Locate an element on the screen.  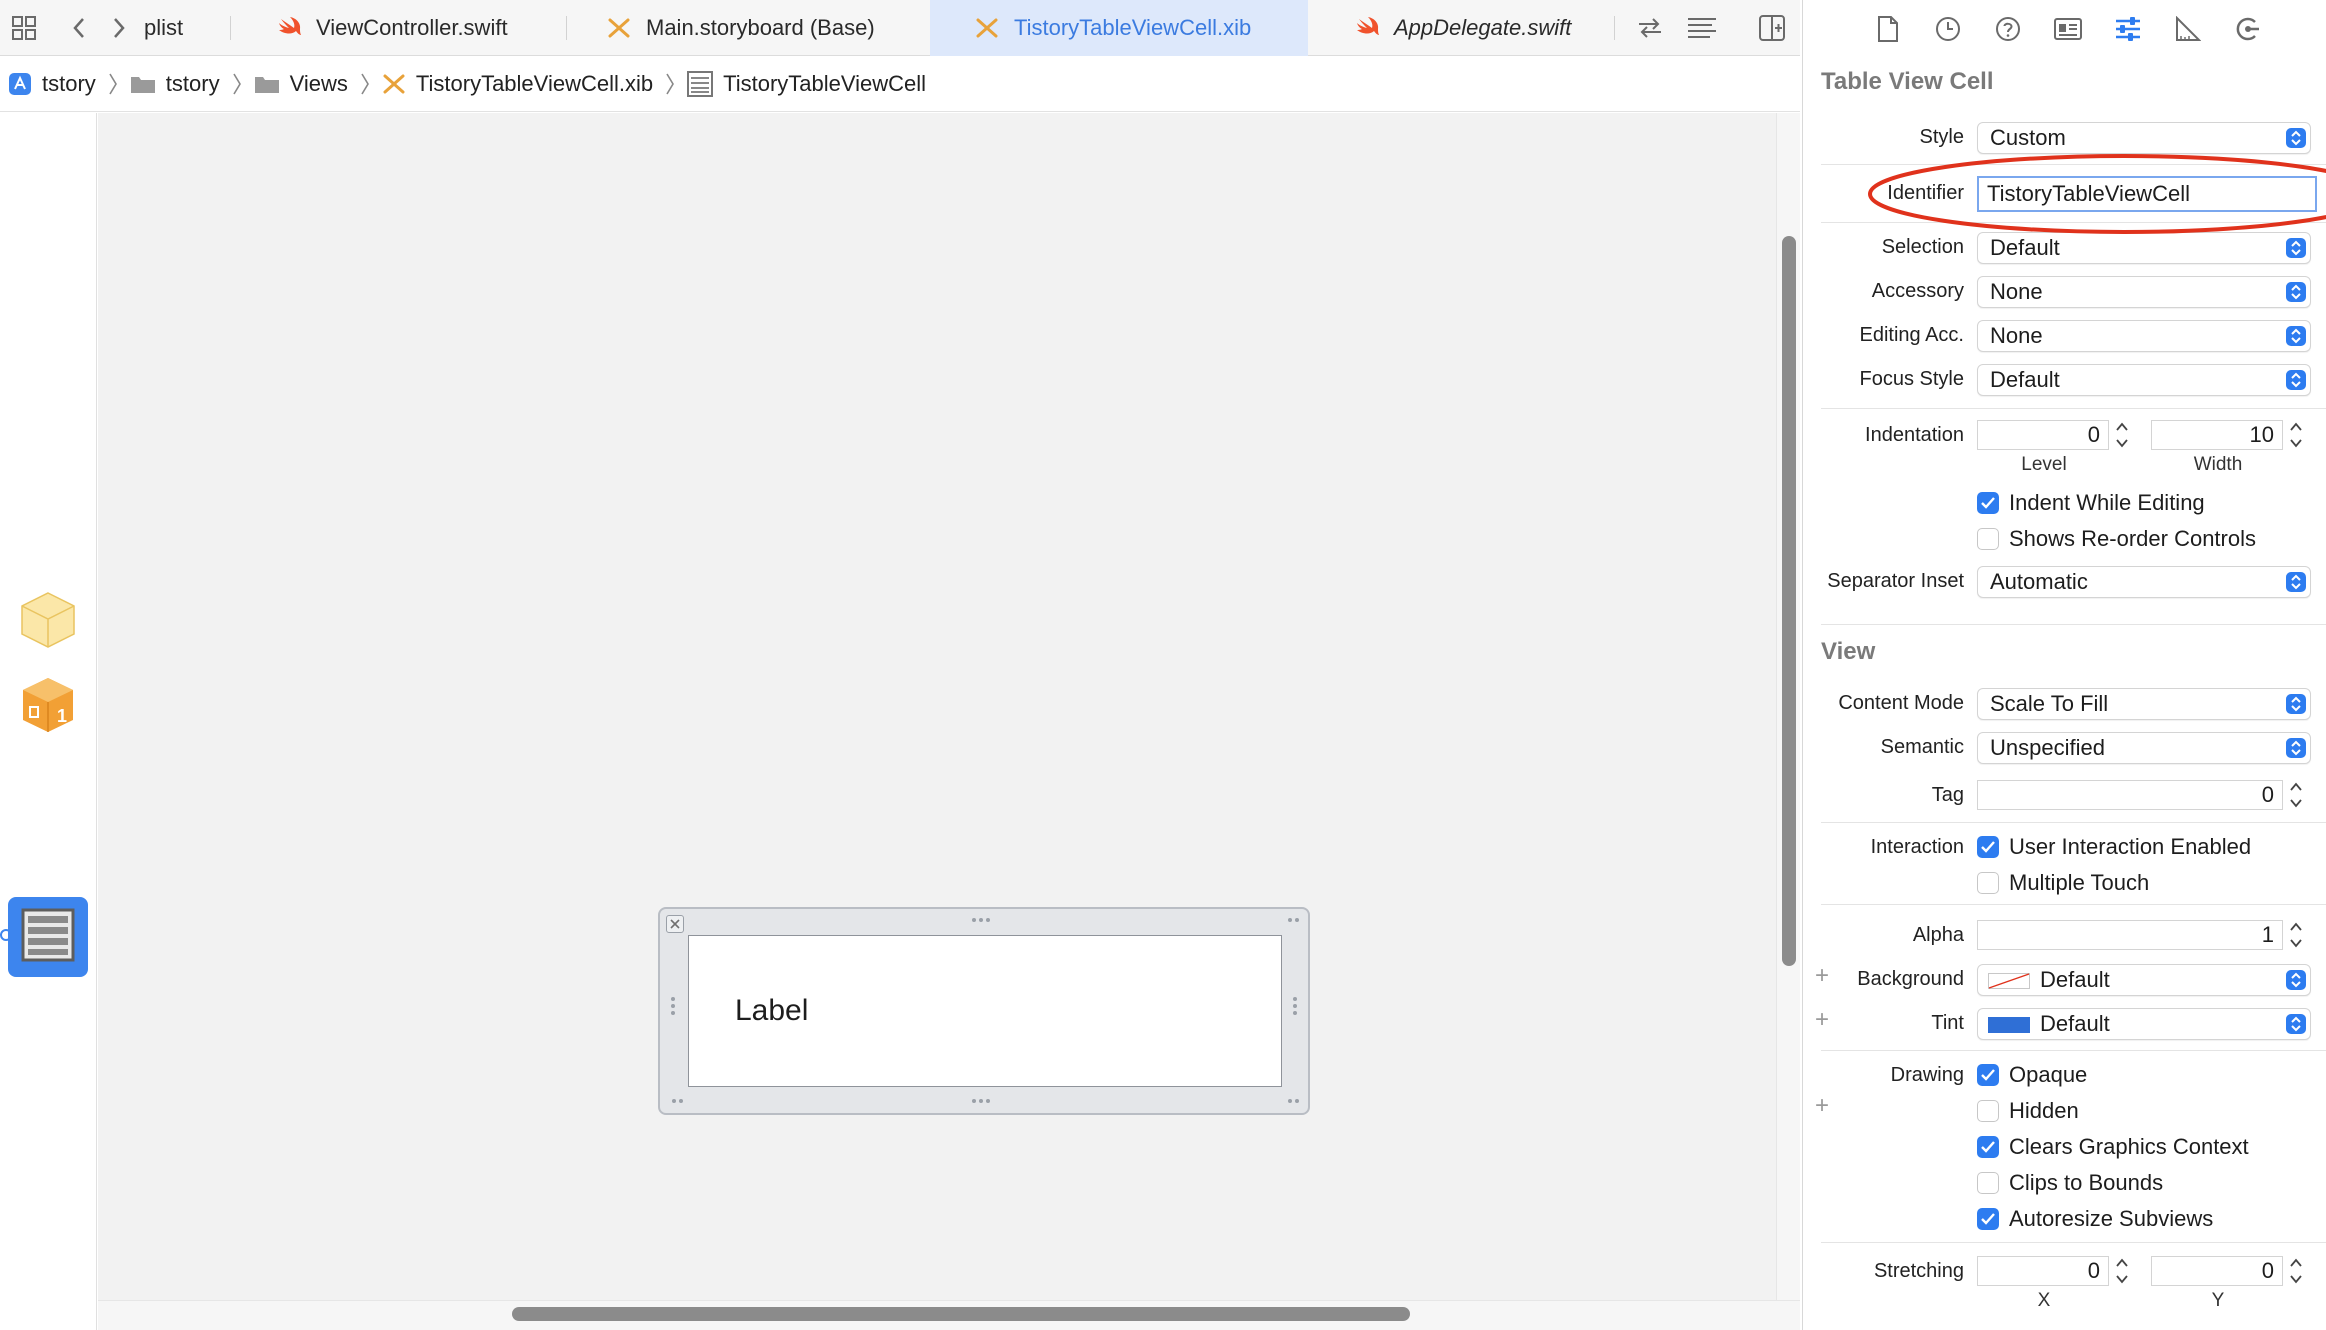
resize-handle-right is located at coordinates (1295, 1006).